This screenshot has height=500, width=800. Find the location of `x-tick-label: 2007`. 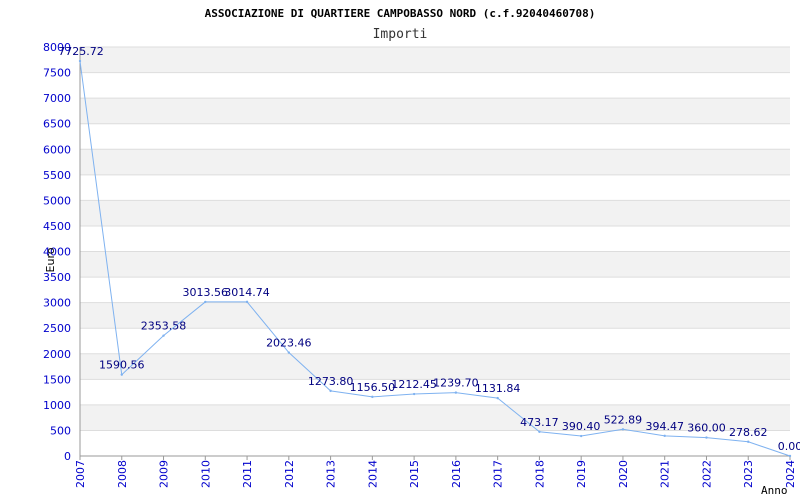

x-tick-label: 2007 is located at coordinates (80, 474).